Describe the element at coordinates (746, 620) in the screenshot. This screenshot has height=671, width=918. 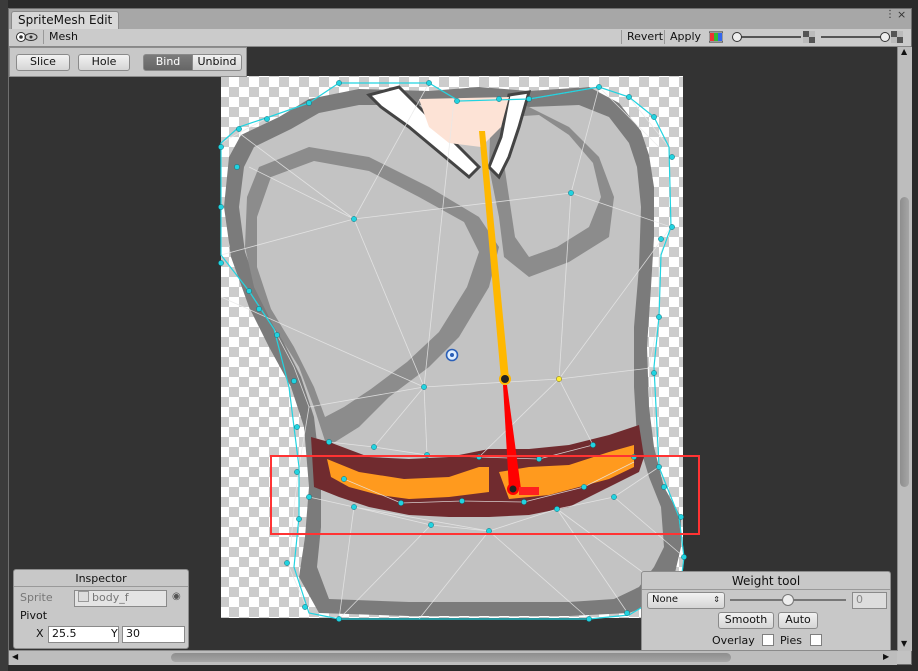
I see `smooth-button: Smooth` at that location.